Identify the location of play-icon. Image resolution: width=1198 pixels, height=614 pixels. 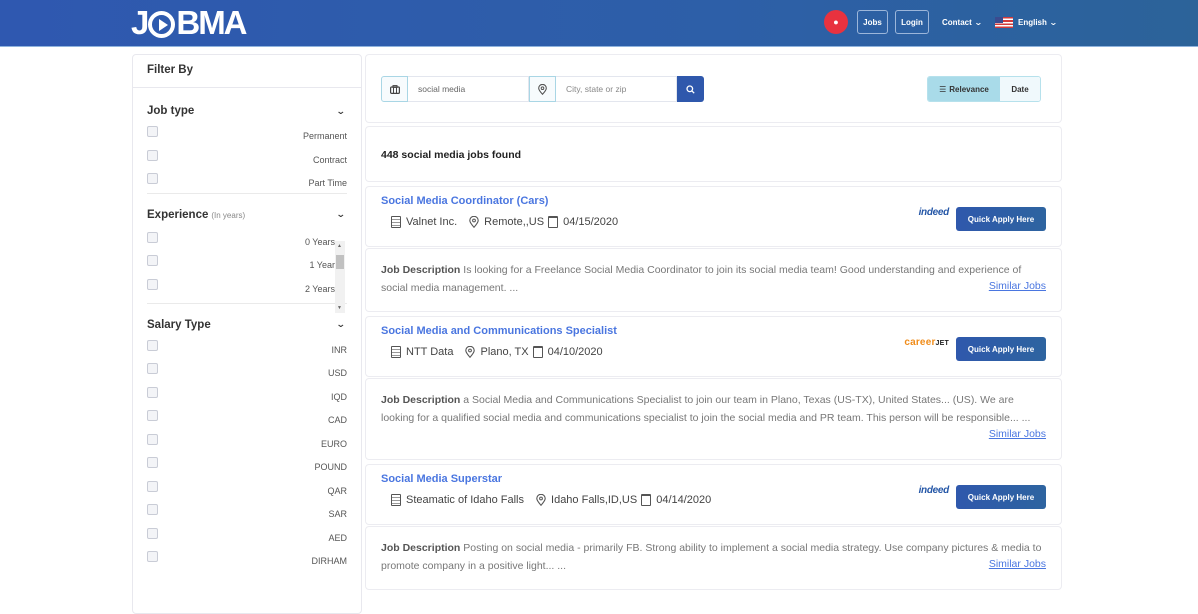
(162, 24).